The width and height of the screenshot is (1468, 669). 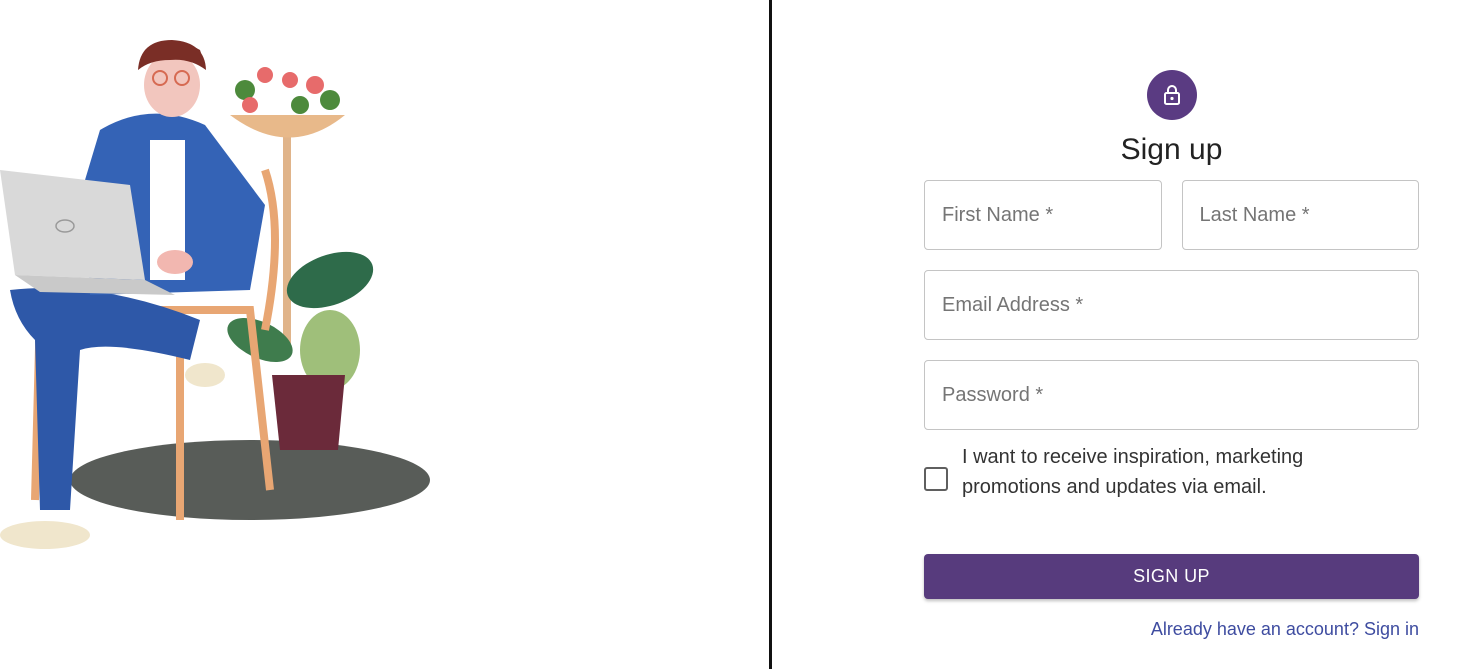 I want to click on marketing-checkbox, so click(x=936, y=479).